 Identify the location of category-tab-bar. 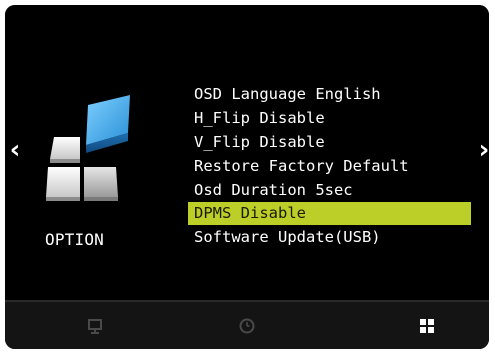
(247, 325).